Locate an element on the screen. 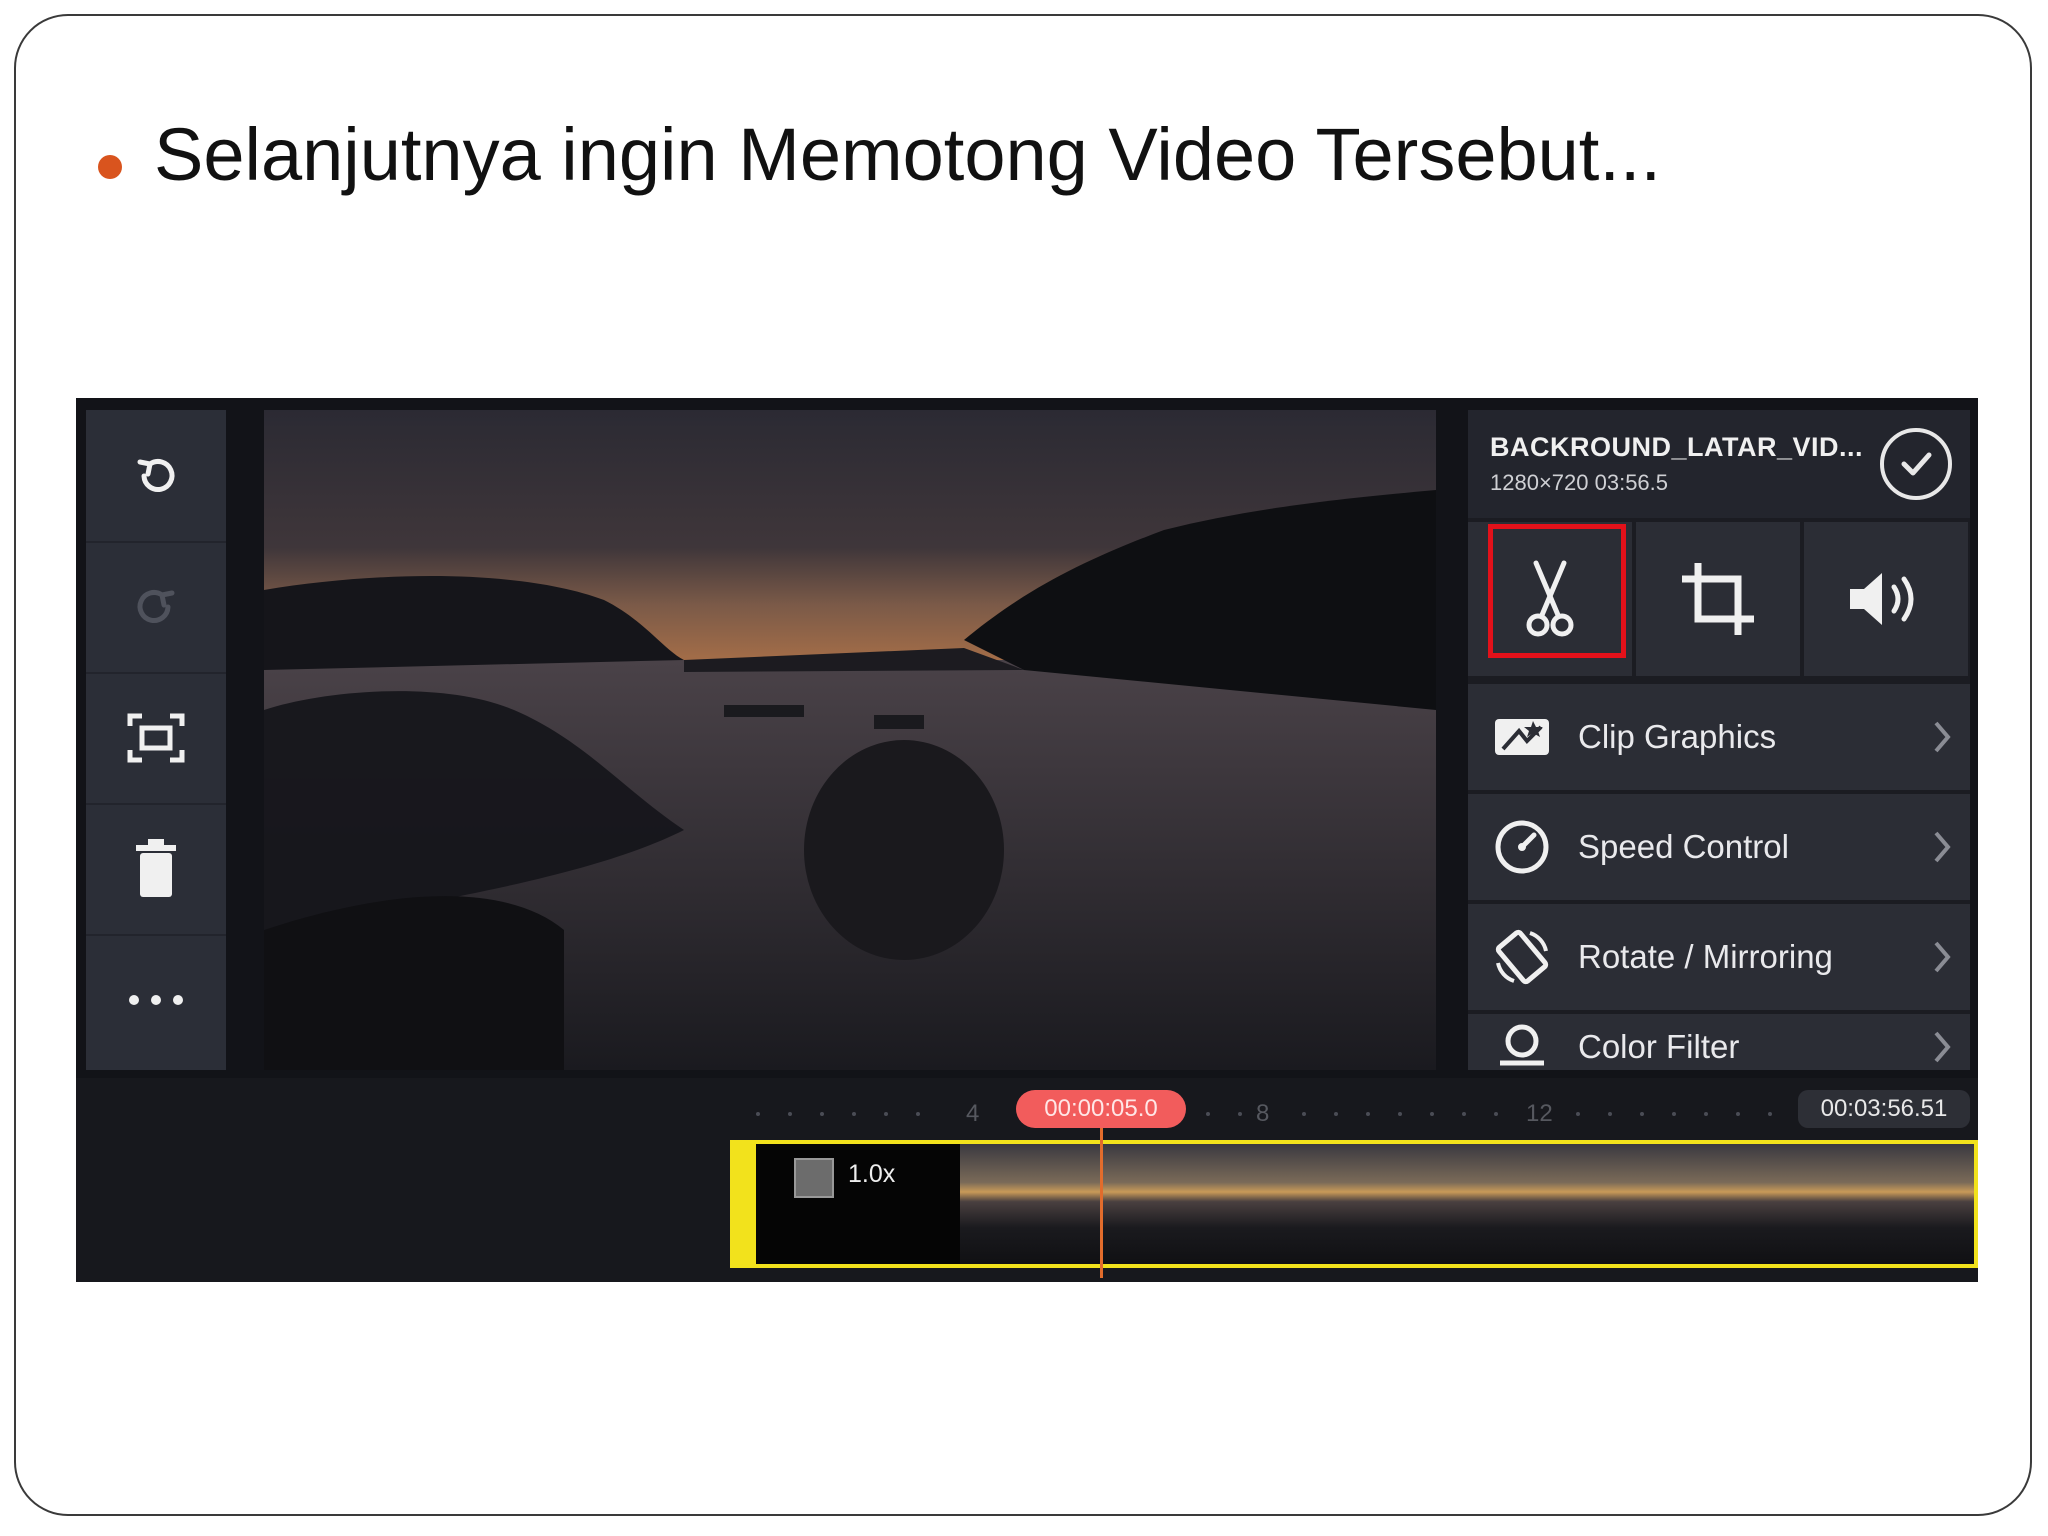 The height and width of the screenshot is (1536, 2048). redo-icon is located at coordinates (156, 606).